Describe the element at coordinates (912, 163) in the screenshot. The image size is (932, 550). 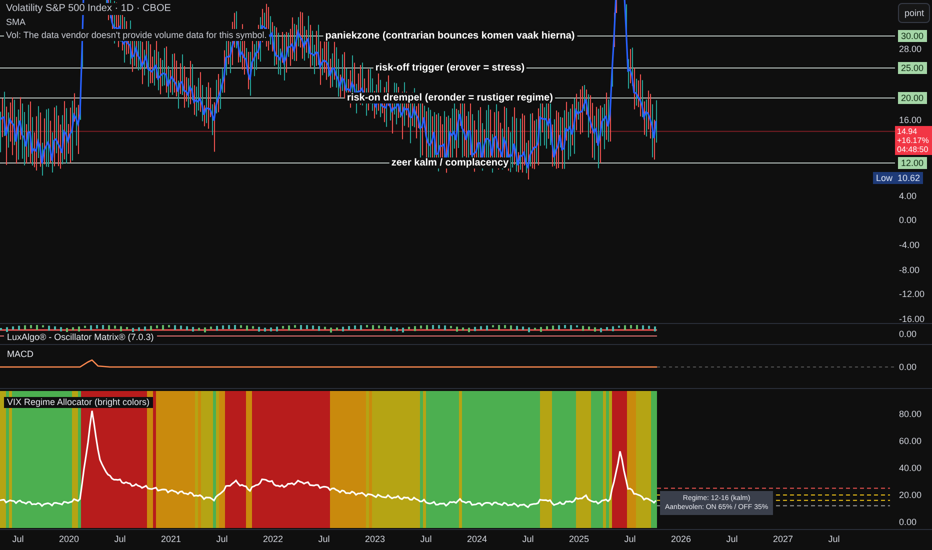
I see `price-tag: 12.00` at that location.